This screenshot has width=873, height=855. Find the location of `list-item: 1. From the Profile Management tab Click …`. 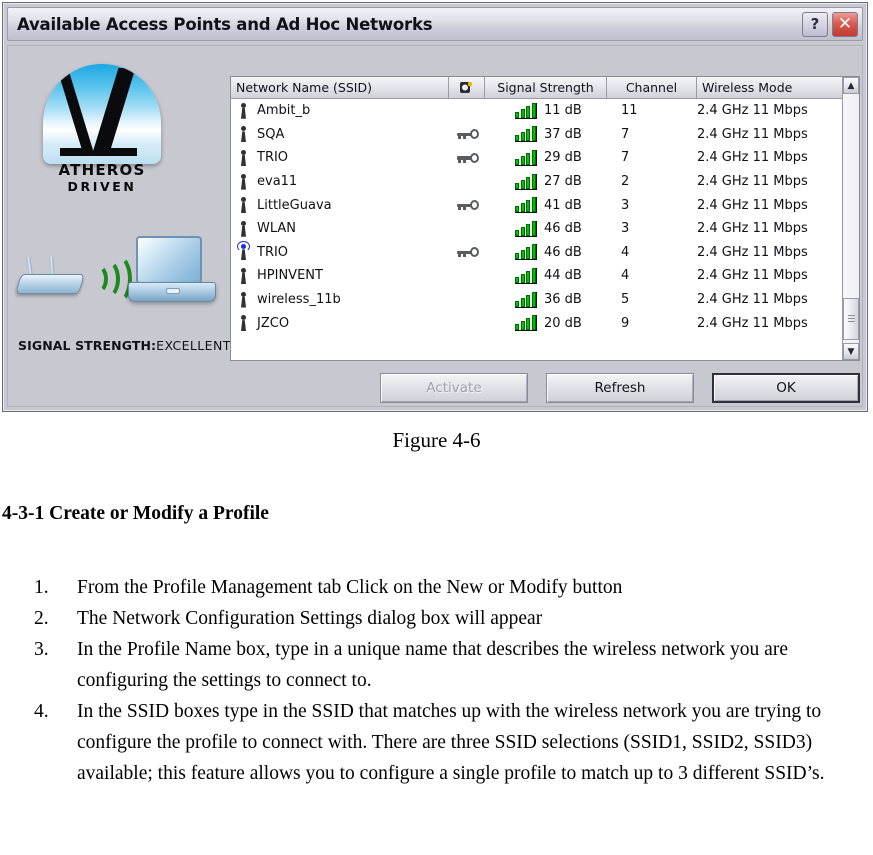

list-item: 1. From the Profile Management tab Click … is located at coordinates (453, 587).